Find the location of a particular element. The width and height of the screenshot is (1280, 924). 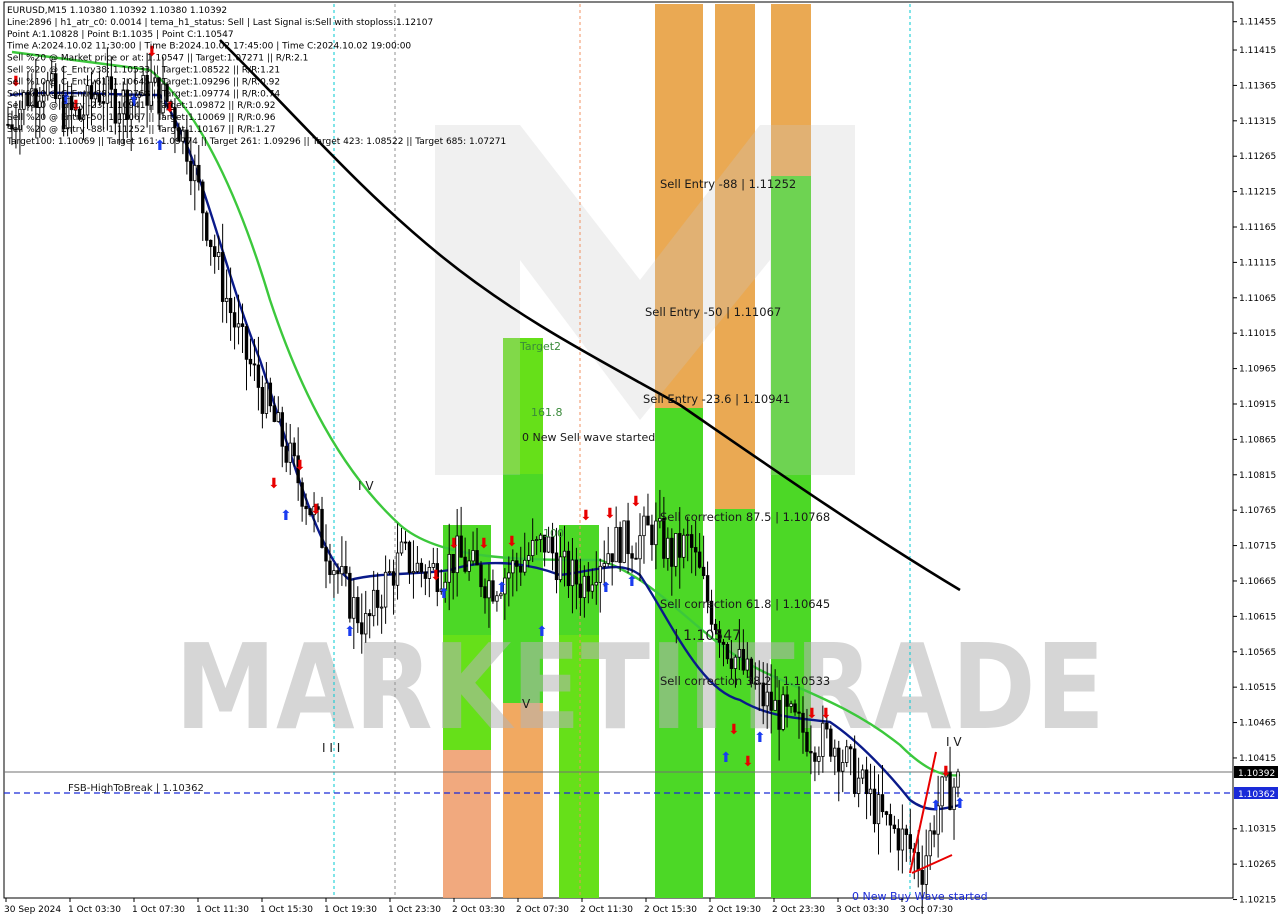

wave-label-iv-2: I V is located at coordinates (954, 742).